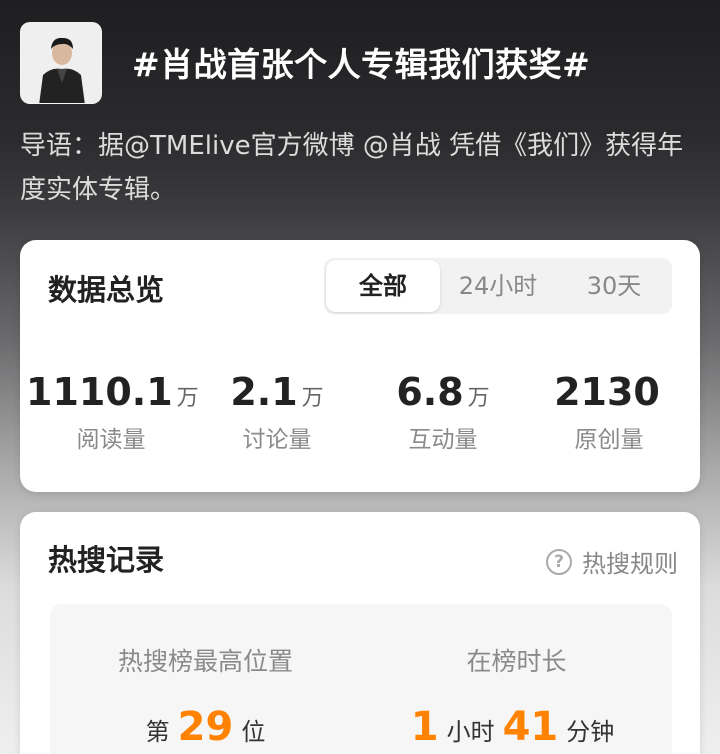 The width and height of the screenshot is (720, 754). I want to click on hours-unit: 小时, so click(470, 732).